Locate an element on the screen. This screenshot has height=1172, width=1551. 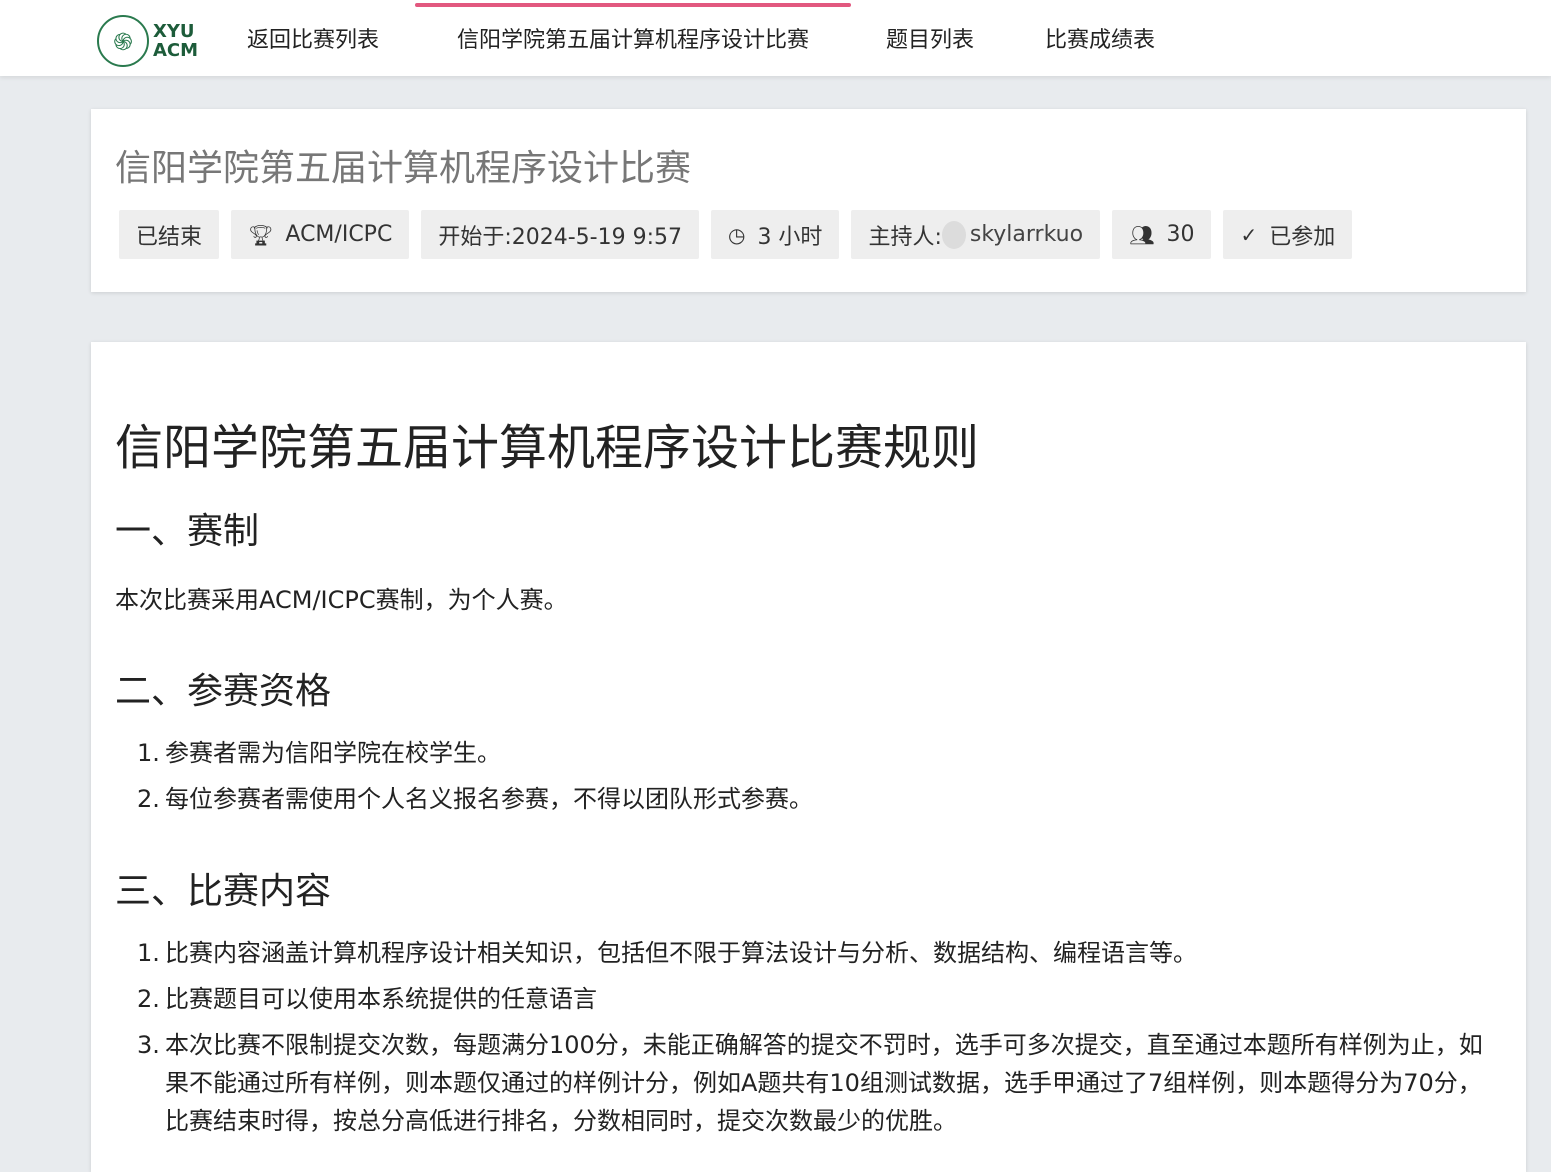
host-name: skylarrkuo is located at coordinates (1026, 234).